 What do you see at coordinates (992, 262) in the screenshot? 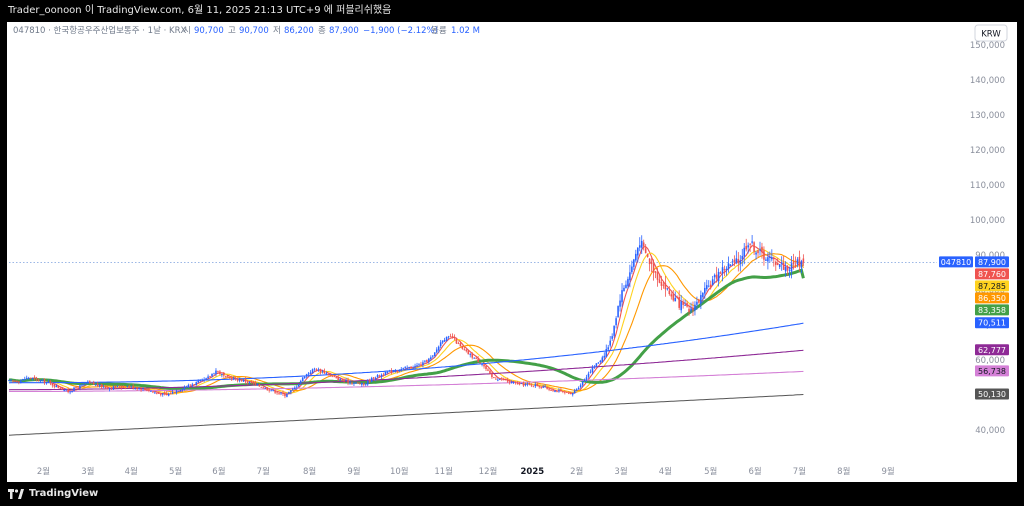
I see `price-label: 87,900` at bounding box center [992, 262].